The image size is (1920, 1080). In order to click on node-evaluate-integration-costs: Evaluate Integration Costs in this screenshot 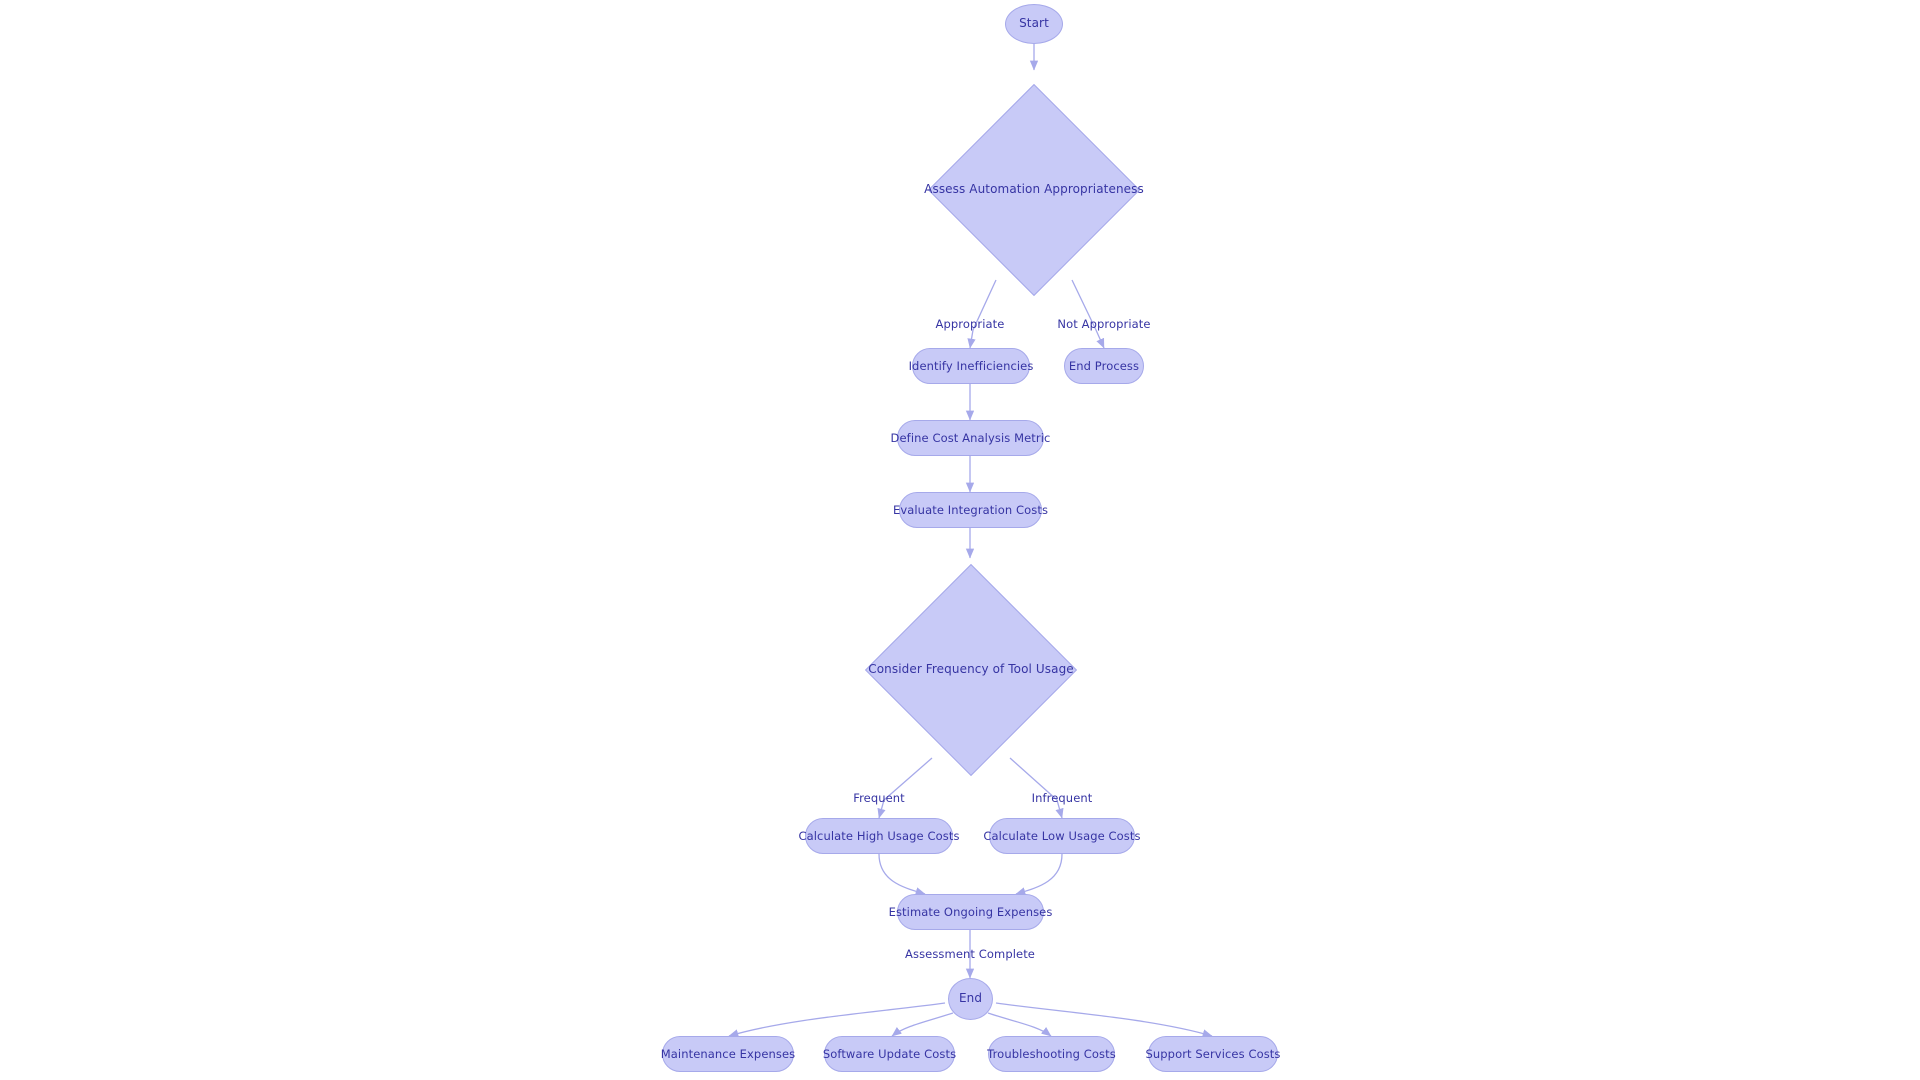, I will do `click(970, 510)`.